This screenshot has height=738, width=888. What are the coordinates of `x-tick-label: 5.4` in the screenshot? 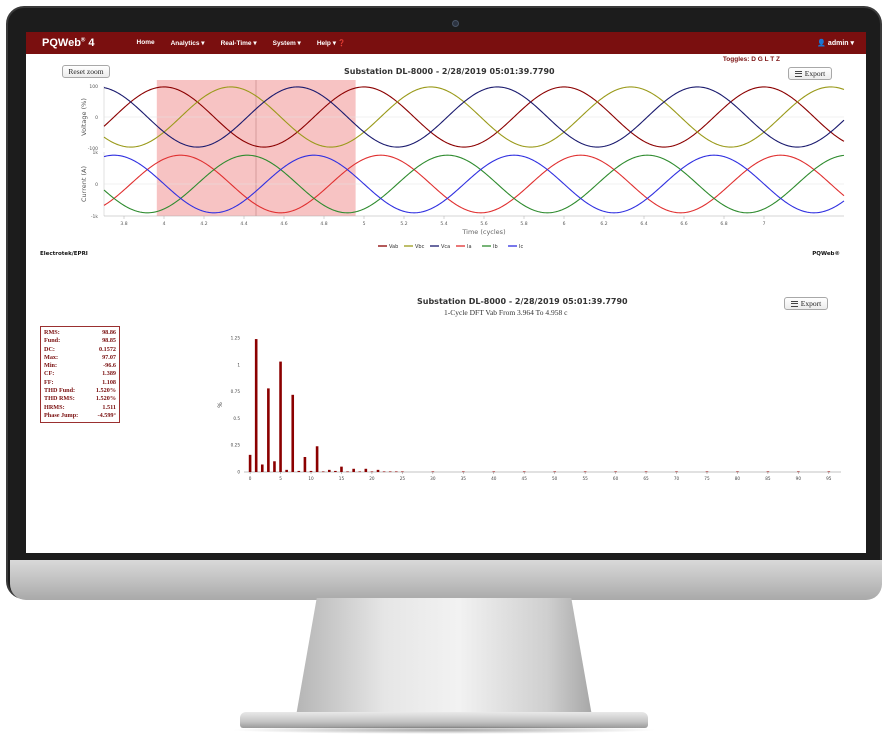 It's located at (443, 224).